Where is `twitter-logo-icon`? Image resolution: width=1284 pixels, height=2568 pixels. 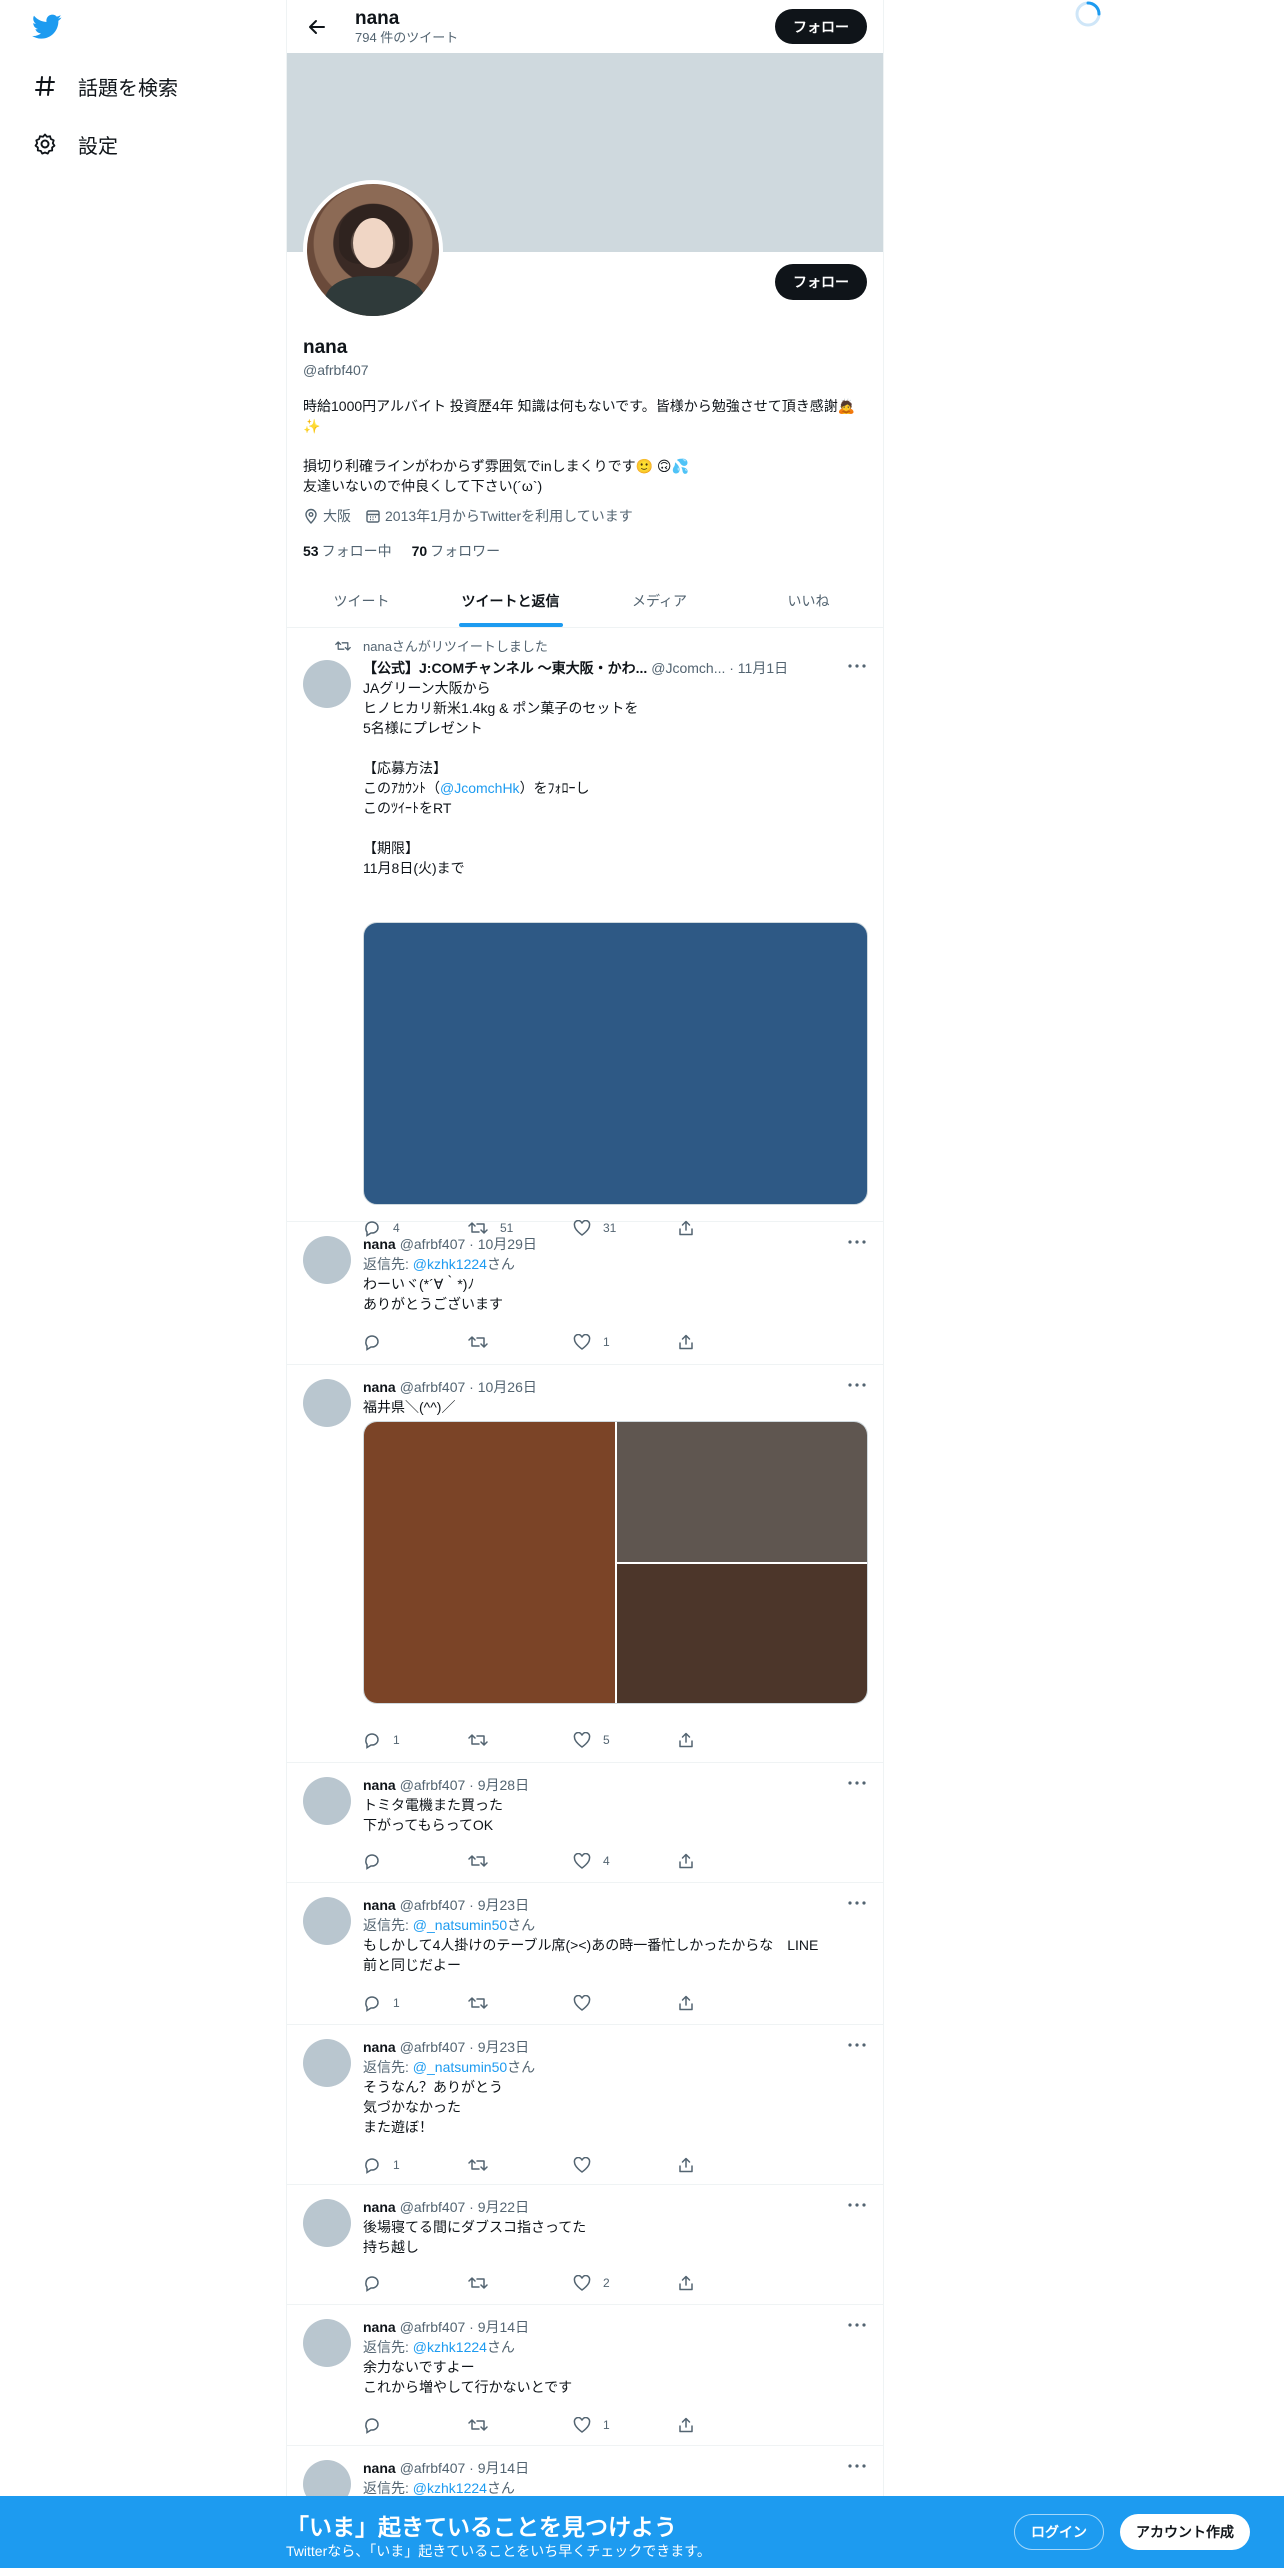 twitter-logo-icon is located at coordinates (49, 29).